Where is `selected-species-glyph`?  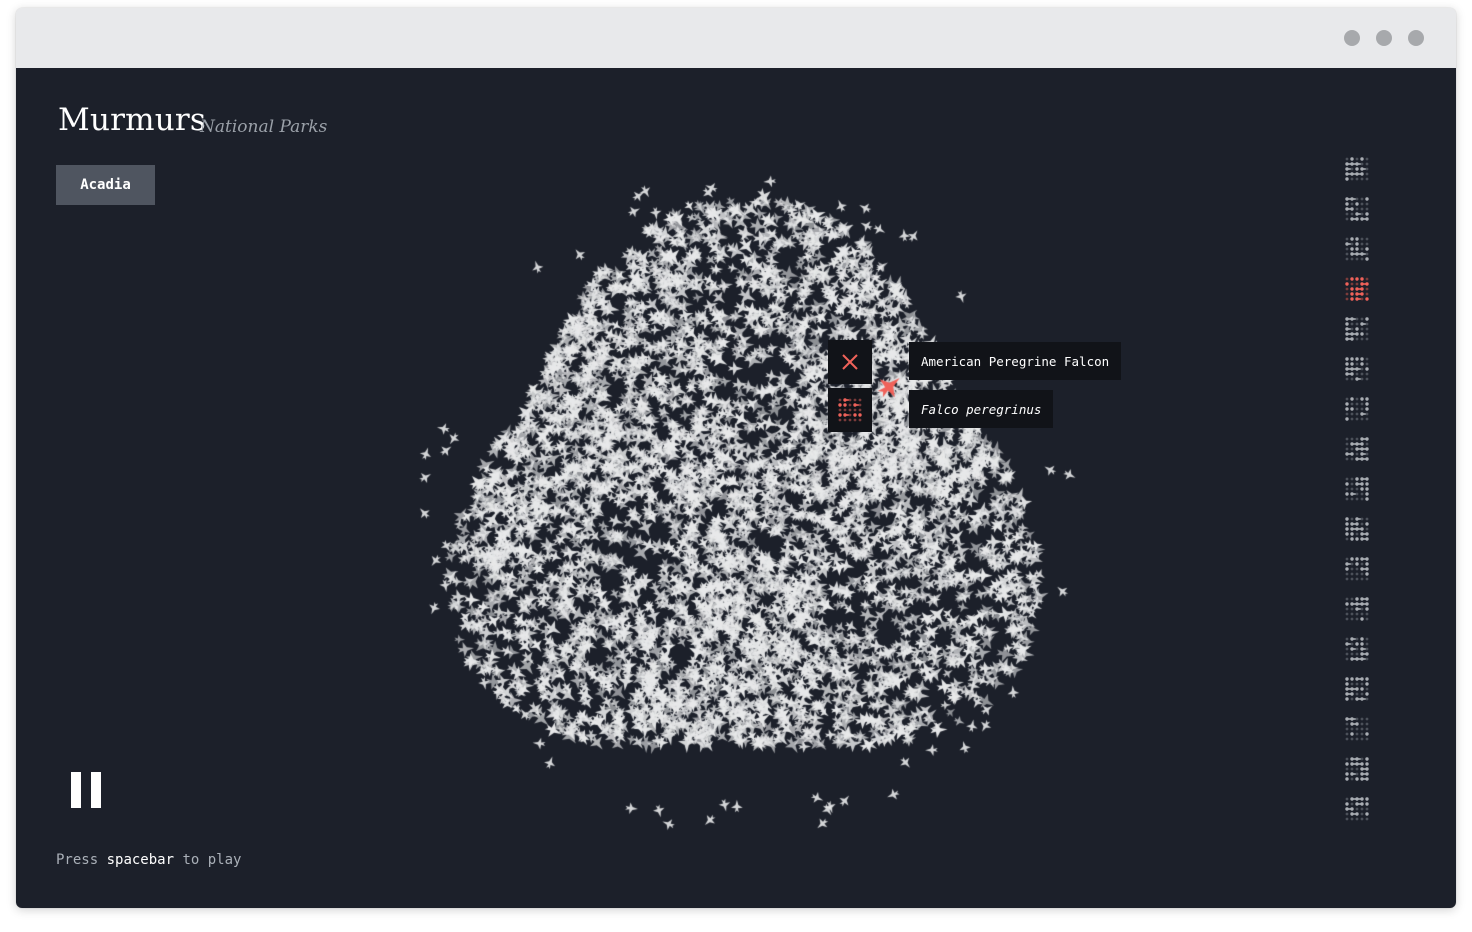
selected-species-glyph is located at coordinates (850, 410).